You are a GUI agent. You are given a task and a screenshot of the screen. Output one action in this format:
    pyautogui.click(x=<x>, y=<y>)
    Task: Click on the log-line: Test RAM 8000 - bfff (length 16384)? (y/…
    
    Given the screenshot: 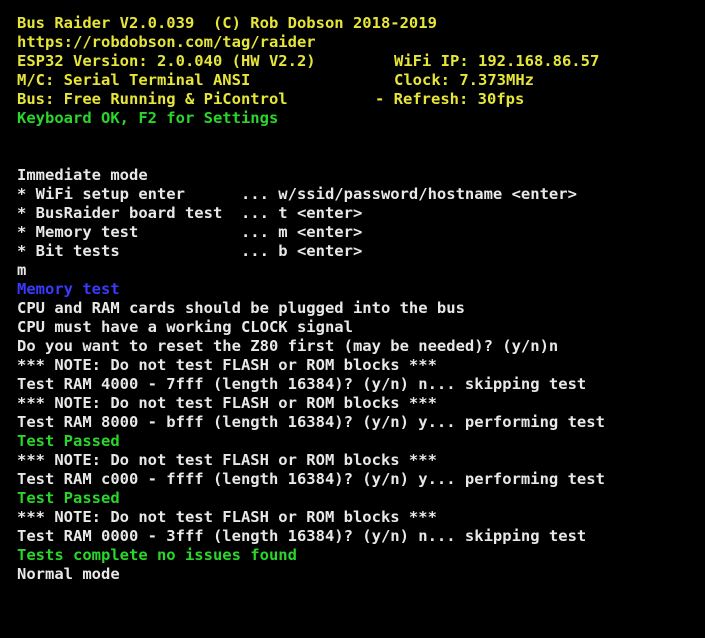 What is the action you would take?
    pyautogui.click(x=311, y=422)
    